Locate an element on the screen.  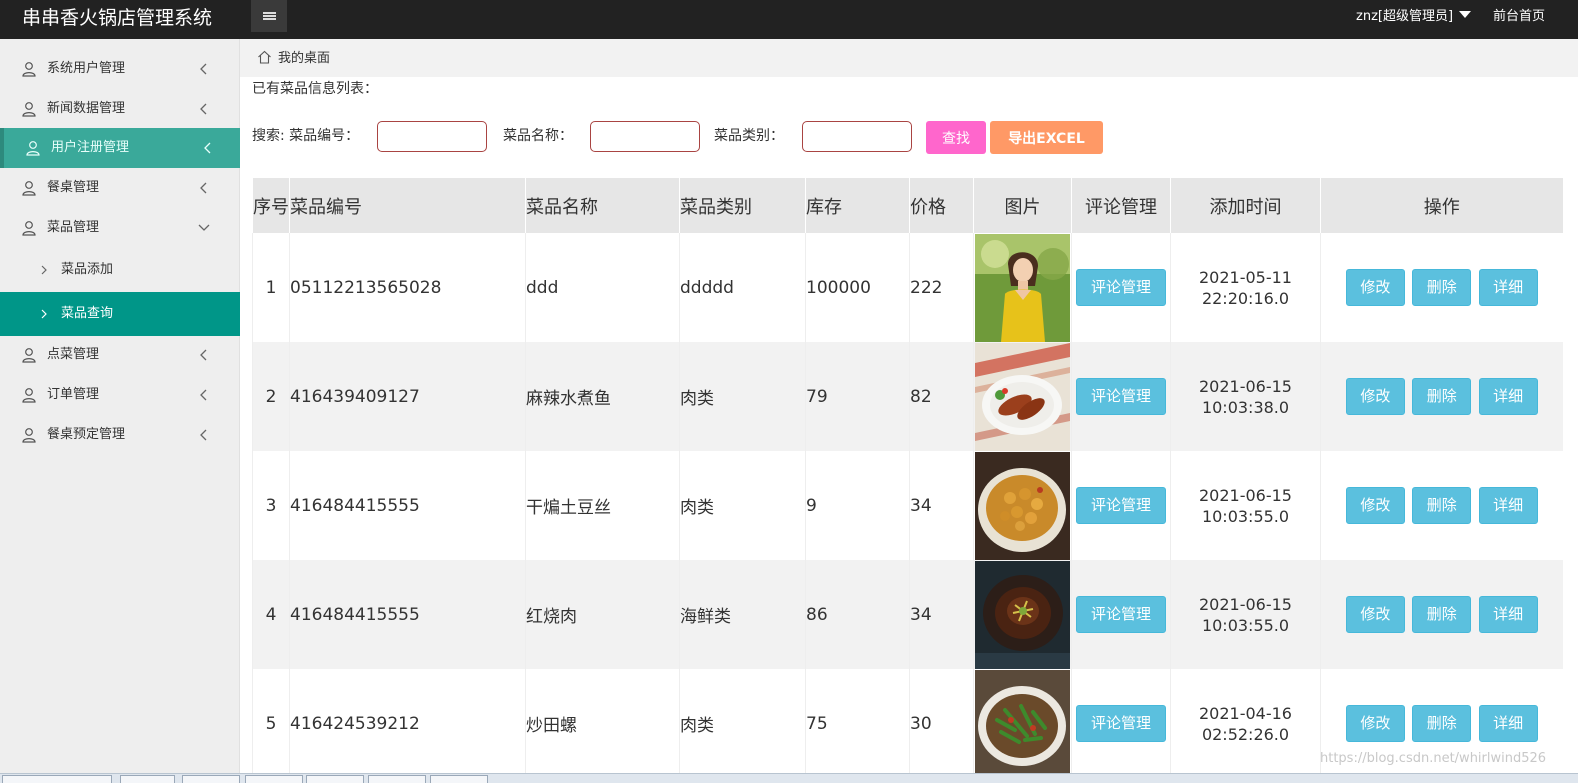
home-icon is located at coordinates (264, 57).